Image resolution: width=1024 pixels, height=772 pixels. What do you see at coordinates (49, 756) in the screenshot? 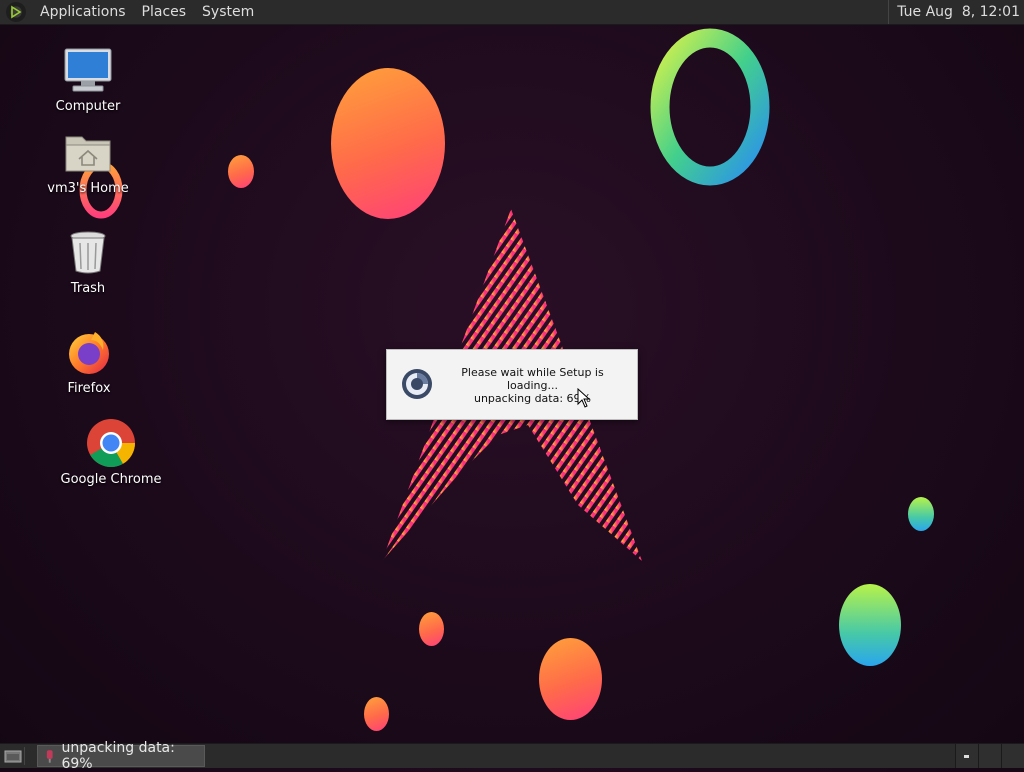
I see `setup-app-icon` at bounding box center [49, 756].